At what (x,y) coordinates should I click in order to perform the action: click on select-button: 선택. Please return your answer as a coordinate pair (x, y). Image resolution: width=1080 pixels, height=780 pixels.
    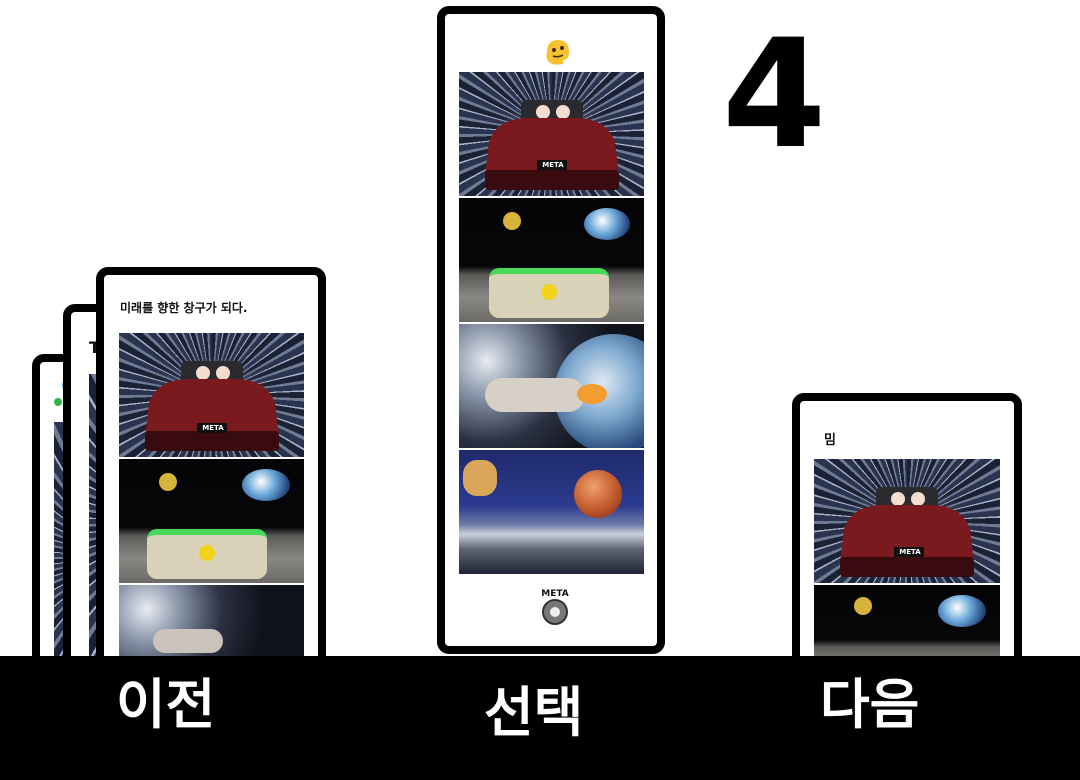
    Looking at the image, I should click on (533, 713).